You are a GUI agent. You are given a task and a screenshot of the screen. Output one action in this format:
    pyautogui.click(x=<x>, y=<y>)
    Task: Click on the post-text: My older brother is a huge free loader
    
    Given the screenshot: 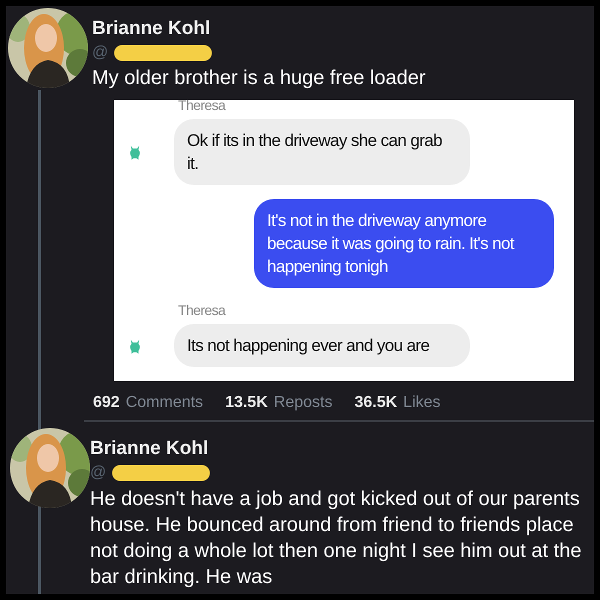 What is the action you would take?
    pyautogui.click(x=259, y=78)
    